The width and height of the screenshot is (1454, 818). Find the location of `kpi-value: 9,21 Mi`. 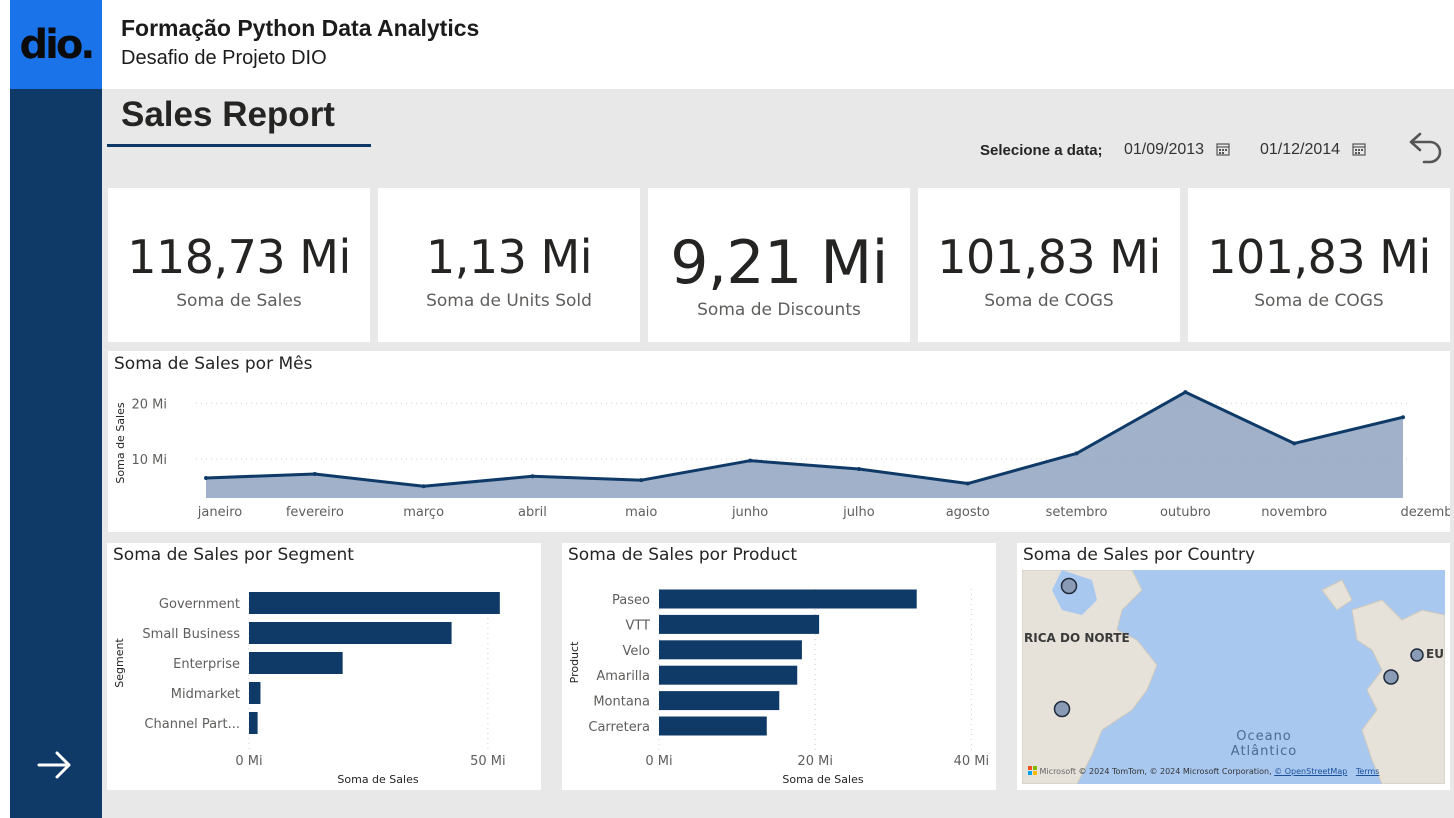

kpi-value: 9,21 Mi is located at coordinates (779, 263).